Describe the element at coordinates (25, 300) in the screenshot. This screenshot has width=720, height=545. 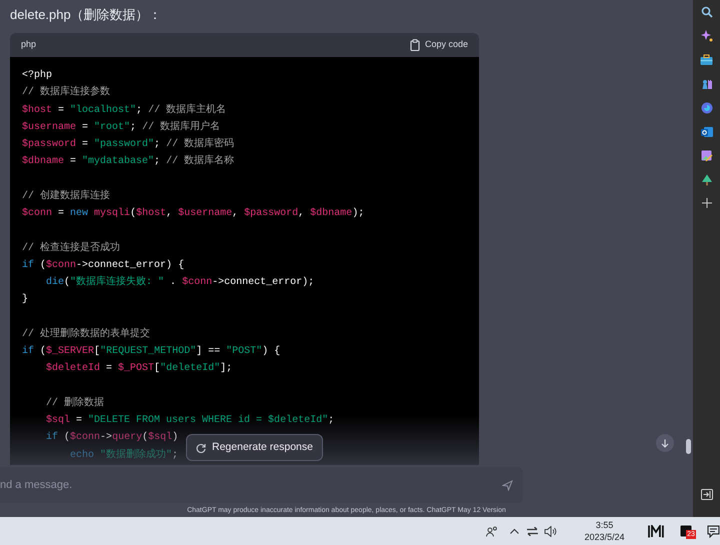
I see `code-line: }` at that location.